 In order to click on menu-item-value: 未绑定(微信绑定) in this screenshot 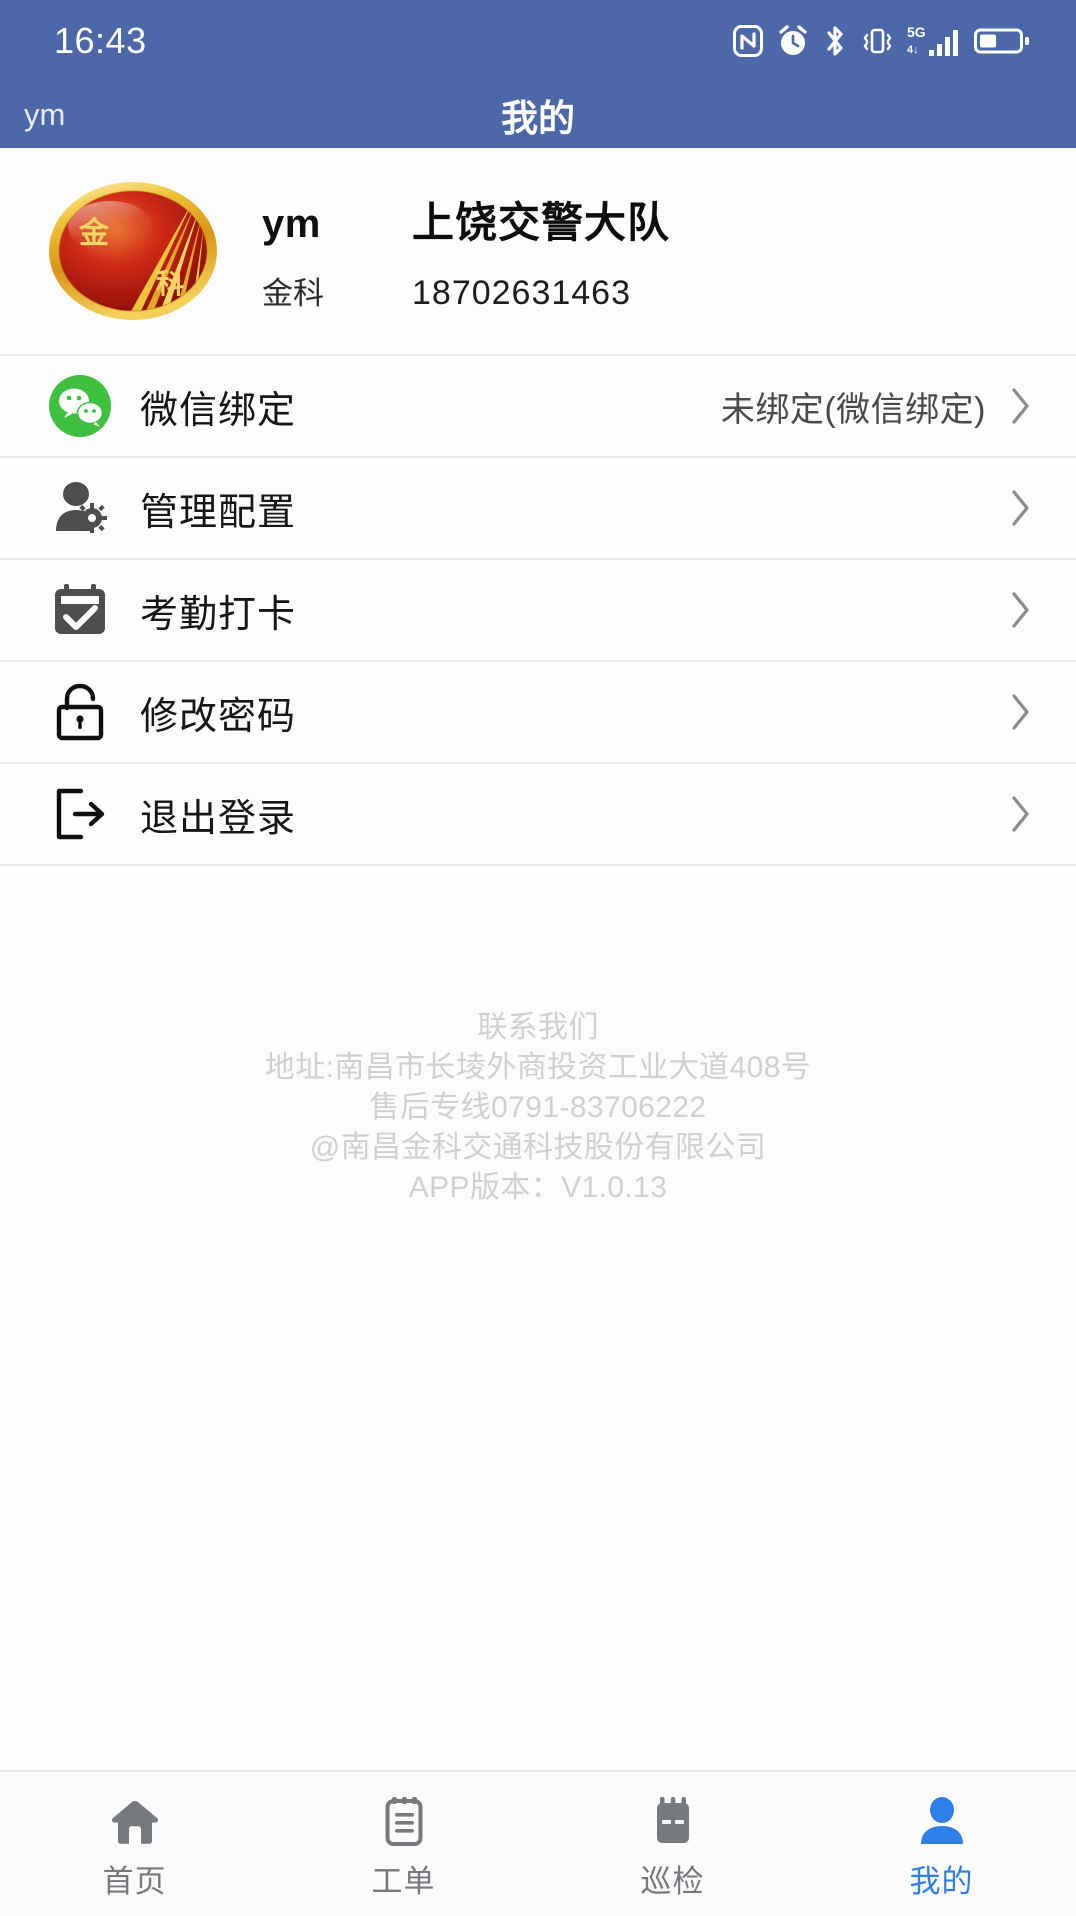, I will do `click(853, 409)`.